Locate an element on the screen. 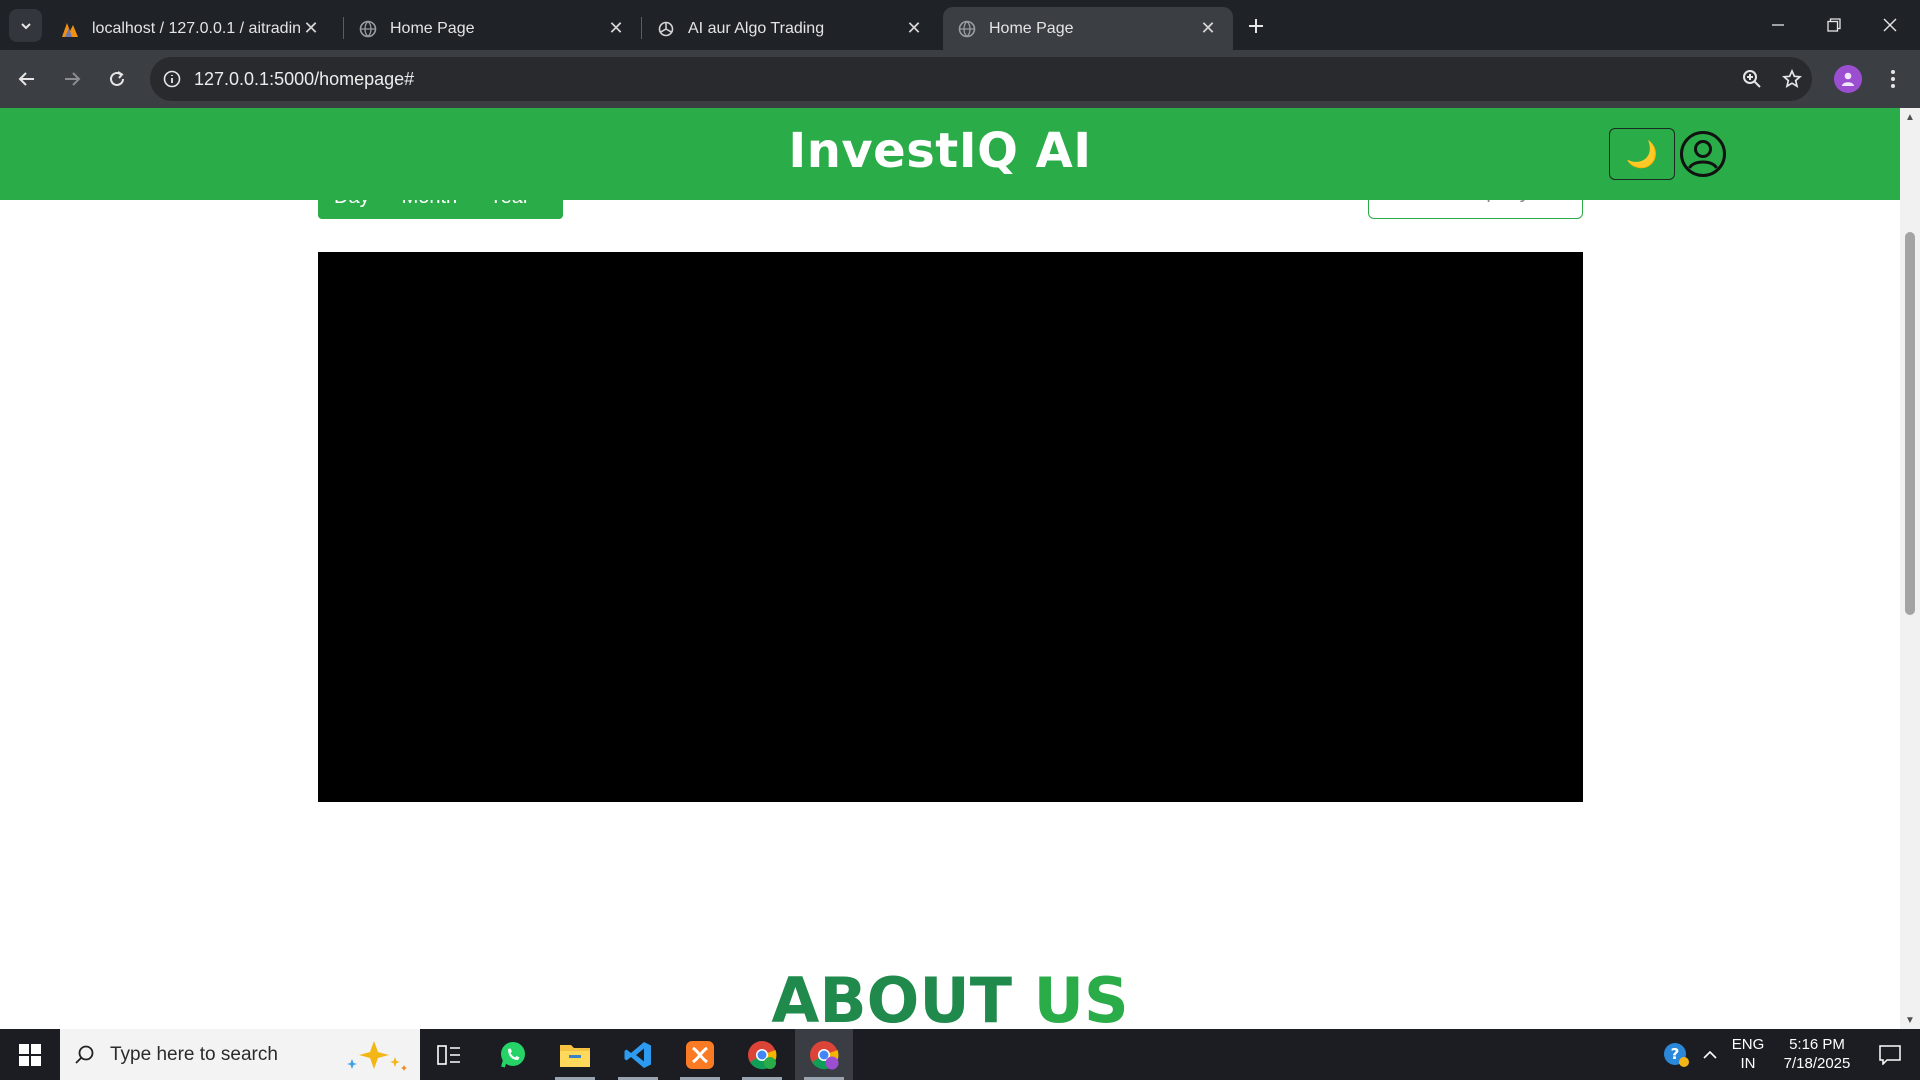 This screenshot has width=1920, height=1080. back-button is located at coordinates (27, 79).